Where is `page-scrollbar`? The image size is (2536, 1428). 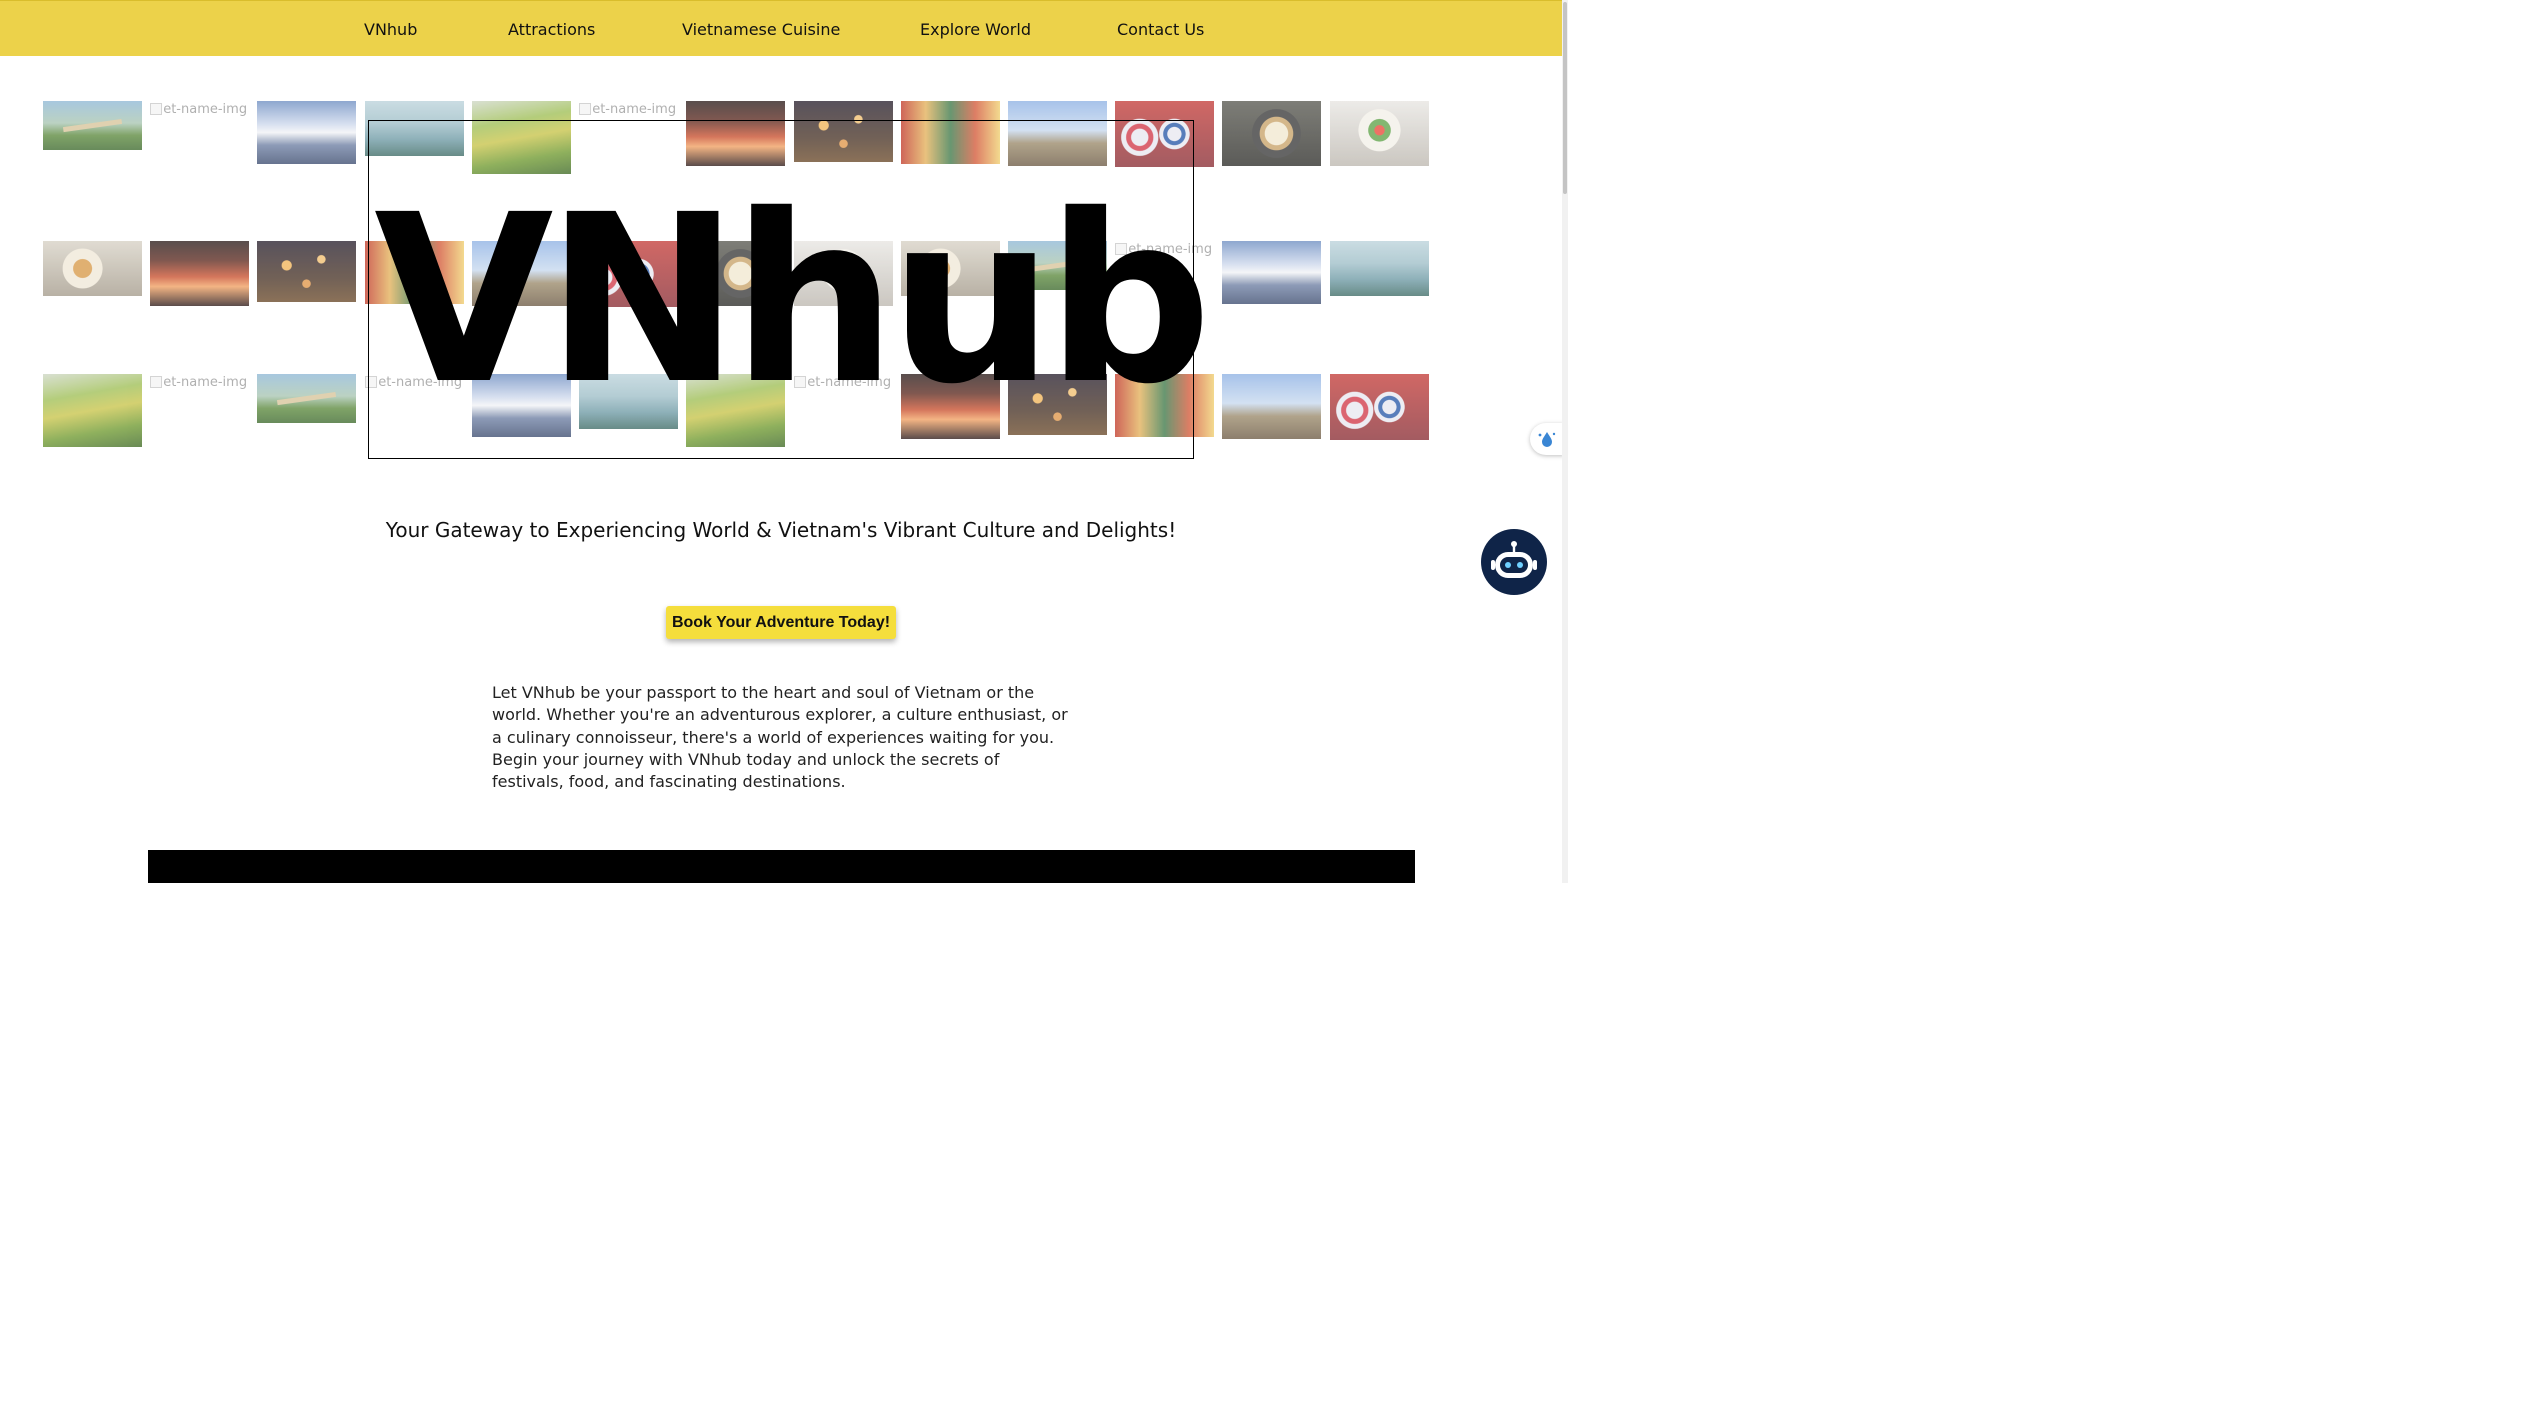 page-scrollbar is located at coordinates (1565, 441).